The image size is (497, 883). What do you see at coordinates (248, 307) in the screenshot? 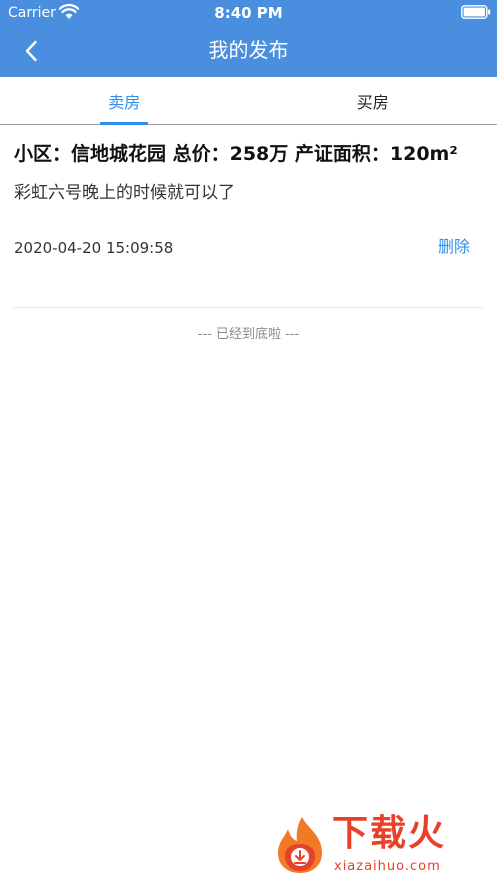
I see `divider` at bounding box center [248, 307].